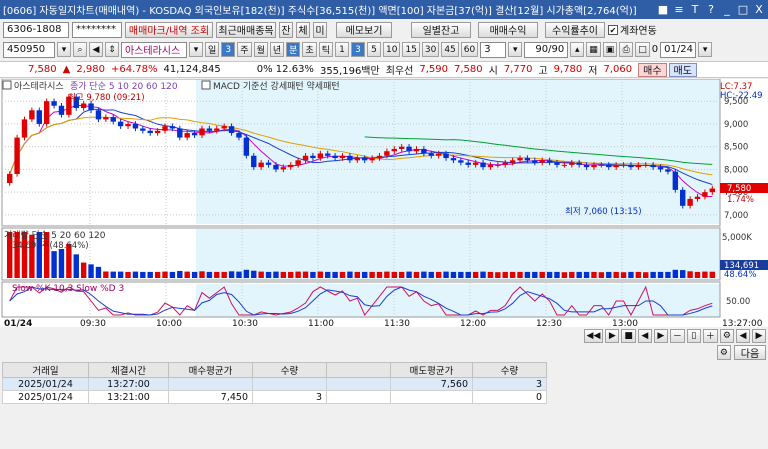 This screenshot has height=449, width=768. What do you see at coordinates (325, 49) in the screenshot?
I see `period-tick: 틱` at bounding box center [325, 49].